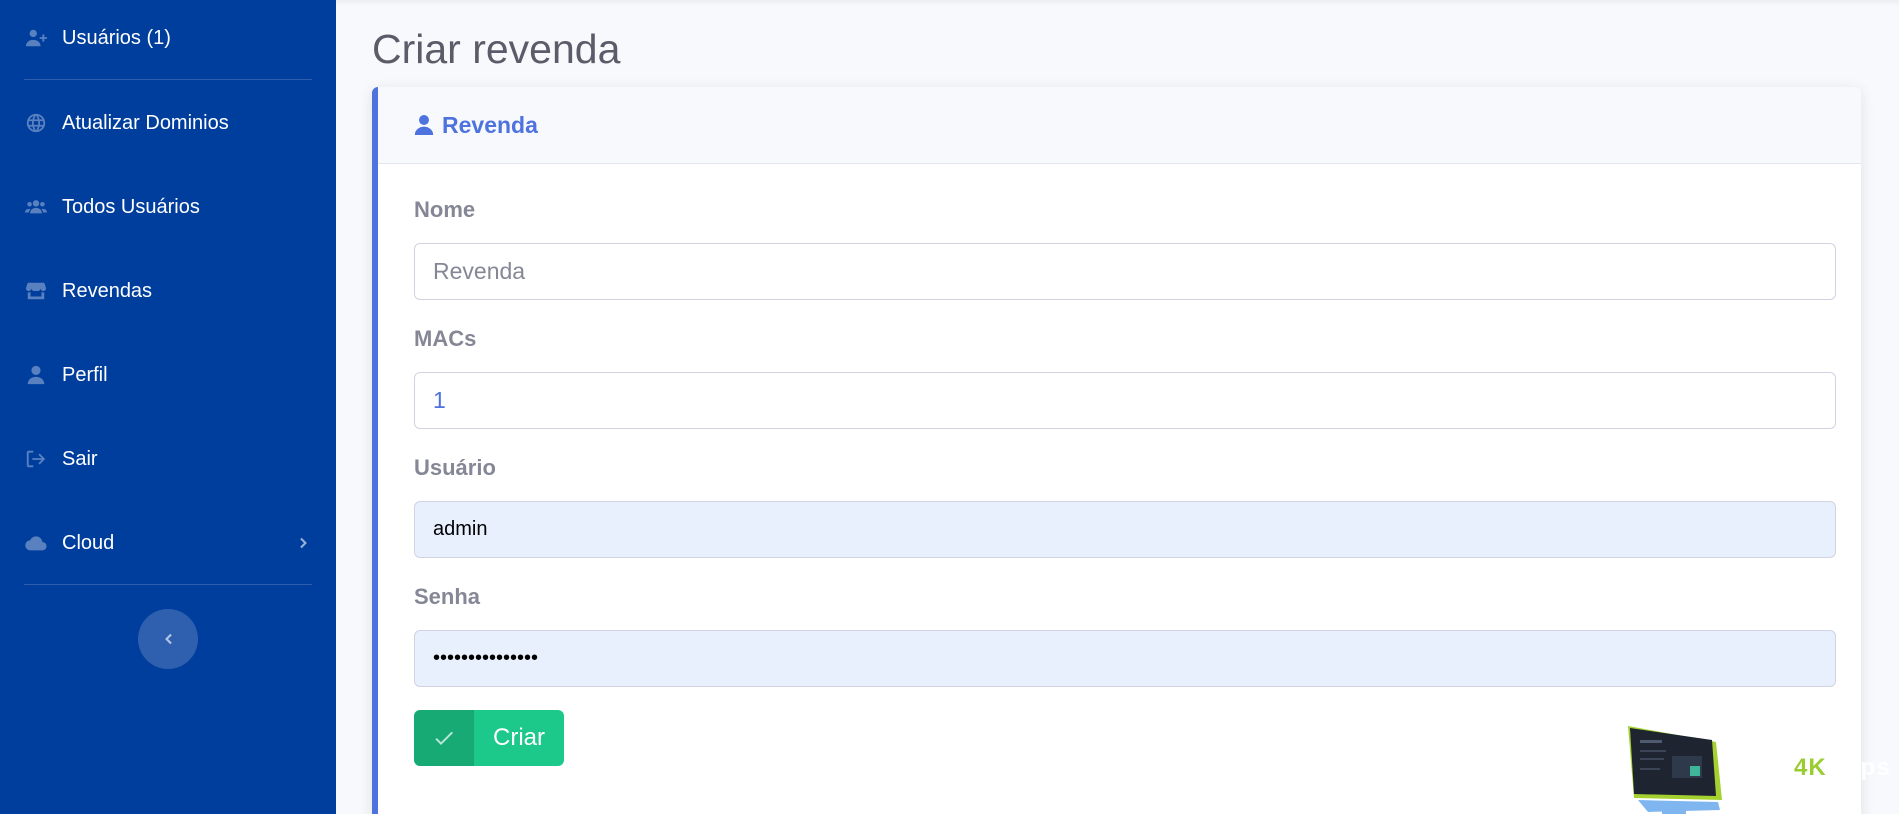  Describe the element at coordinates (88, 542) in the screenshot. I see `sidebar-item-label: Cloud` at that location.